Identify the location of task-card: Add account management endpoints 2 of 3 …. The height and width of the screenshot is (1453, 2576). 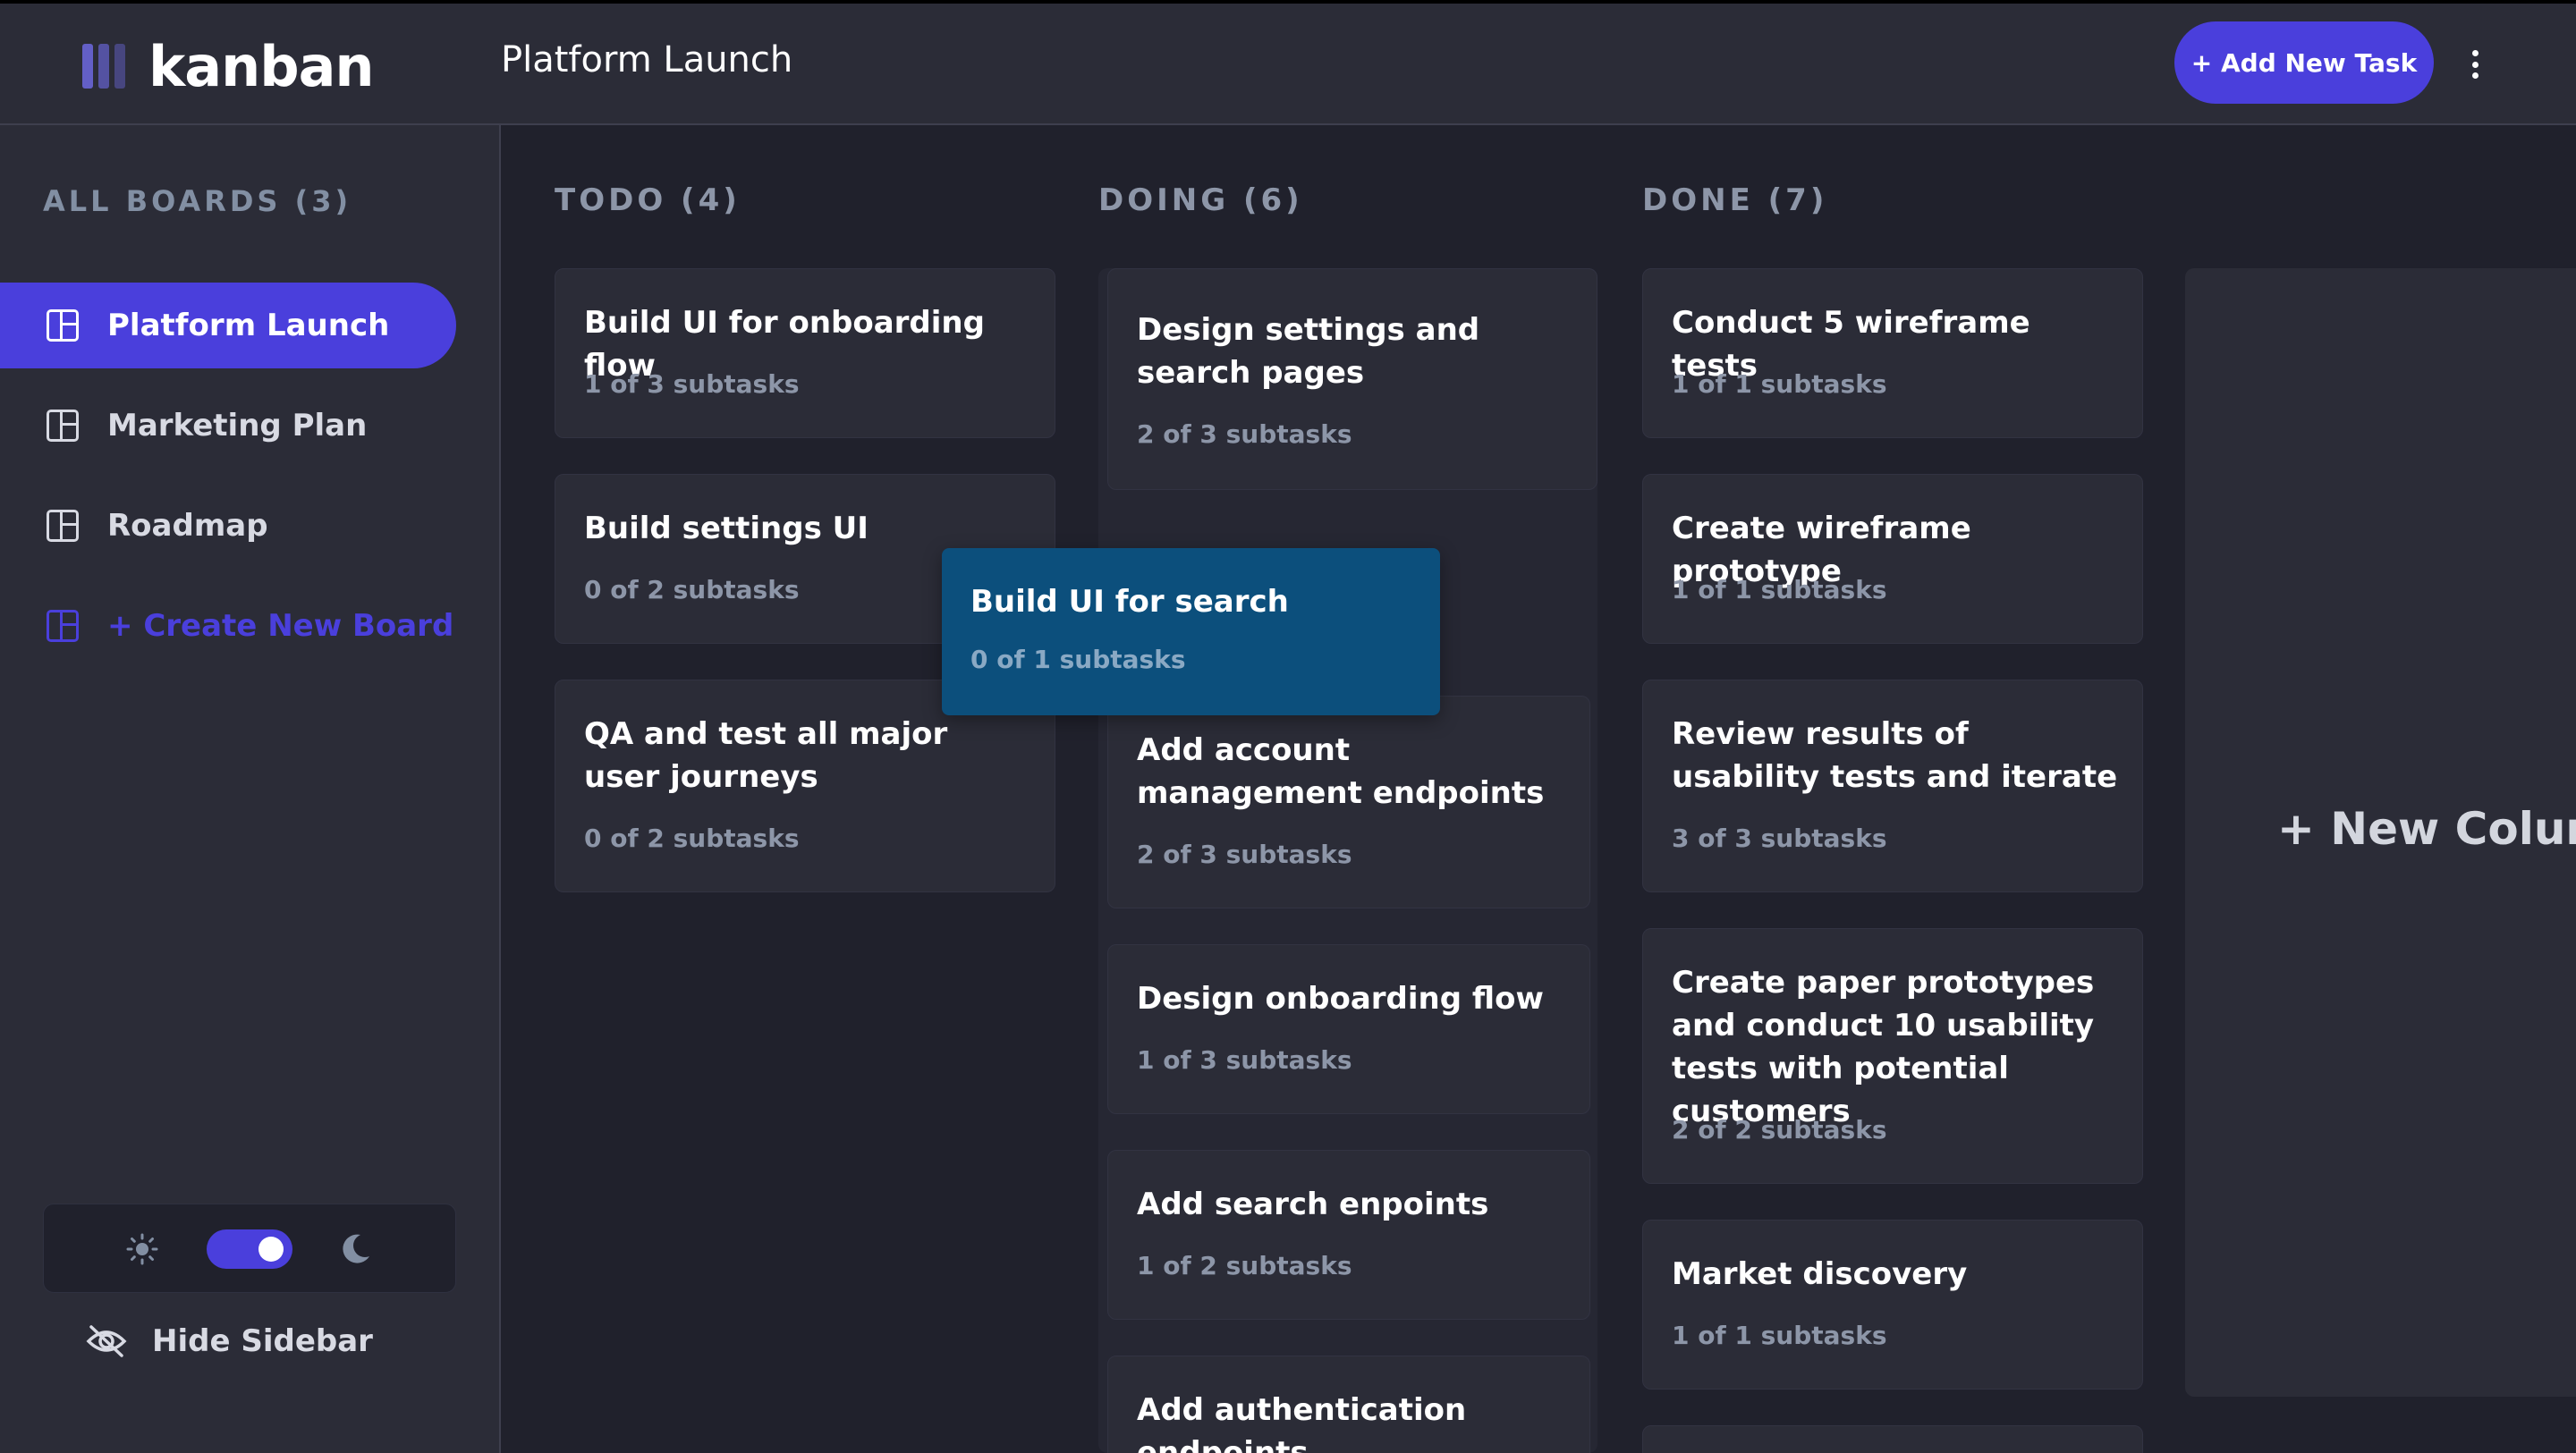
(1348, 802).